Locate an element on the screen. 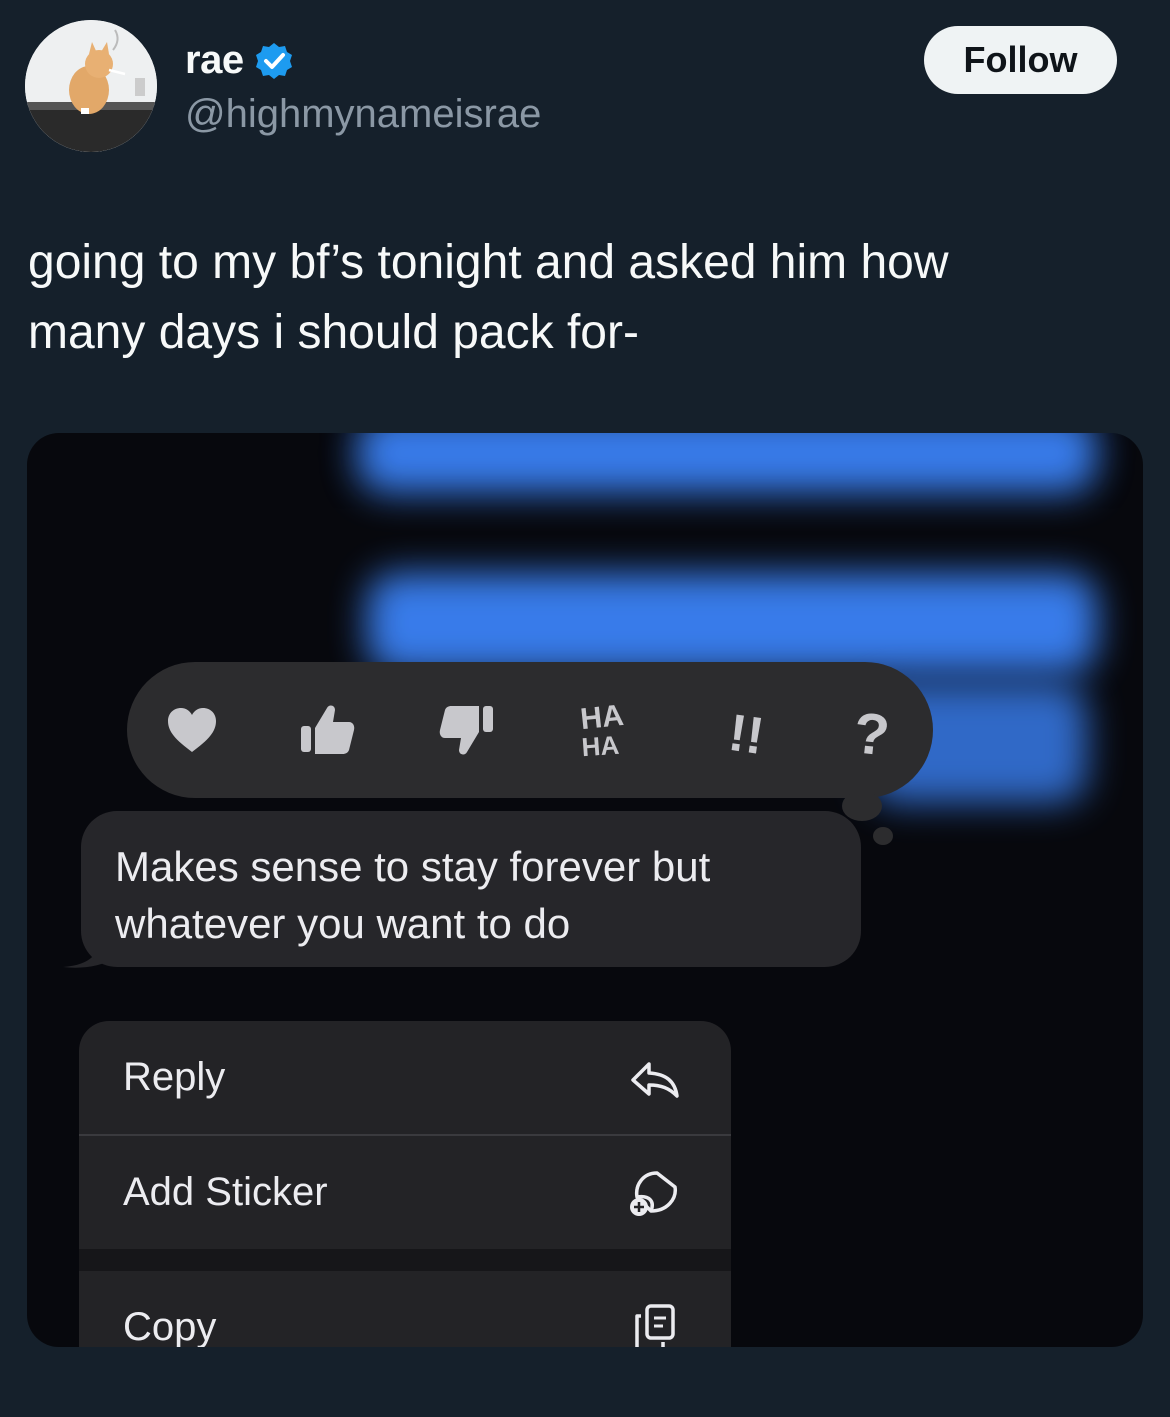 The image size is (1170, 1417). tapback-thumbs-down is located at coordinates (467, 730).